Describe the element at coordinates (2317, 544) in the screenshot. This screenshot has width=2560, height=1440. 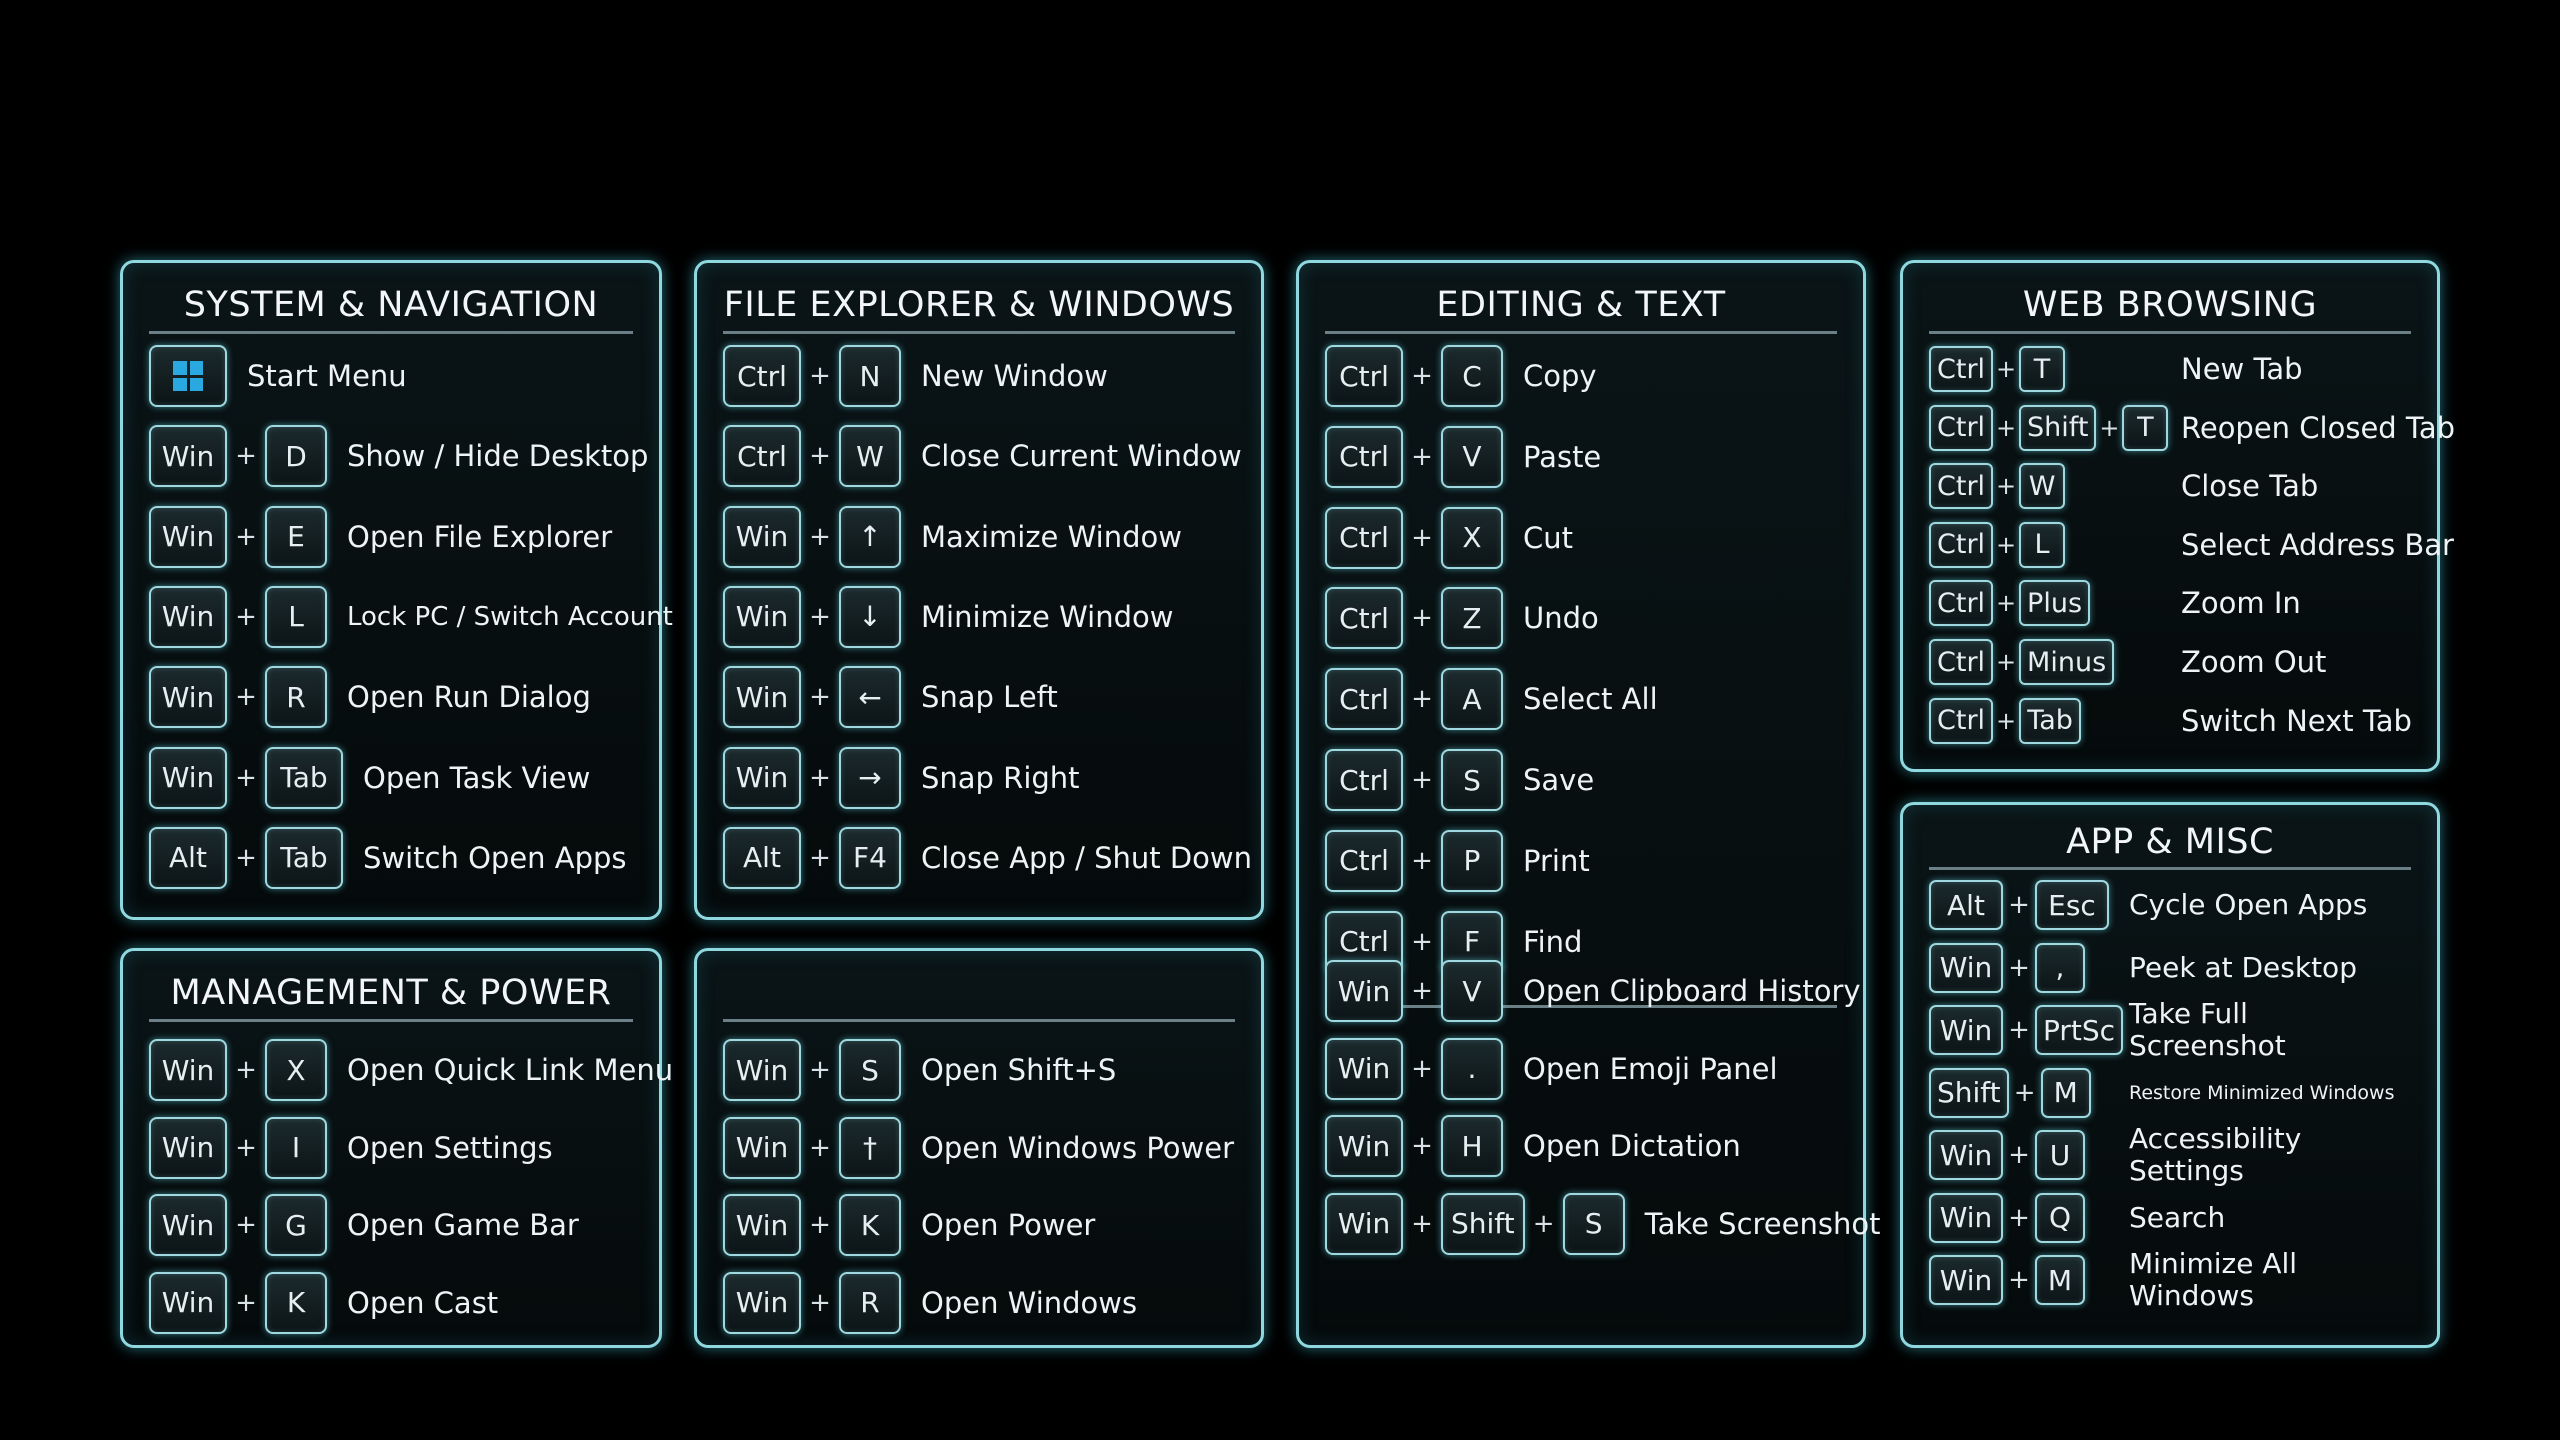
I see `shortcut-label: Select Address Bar` at that location.